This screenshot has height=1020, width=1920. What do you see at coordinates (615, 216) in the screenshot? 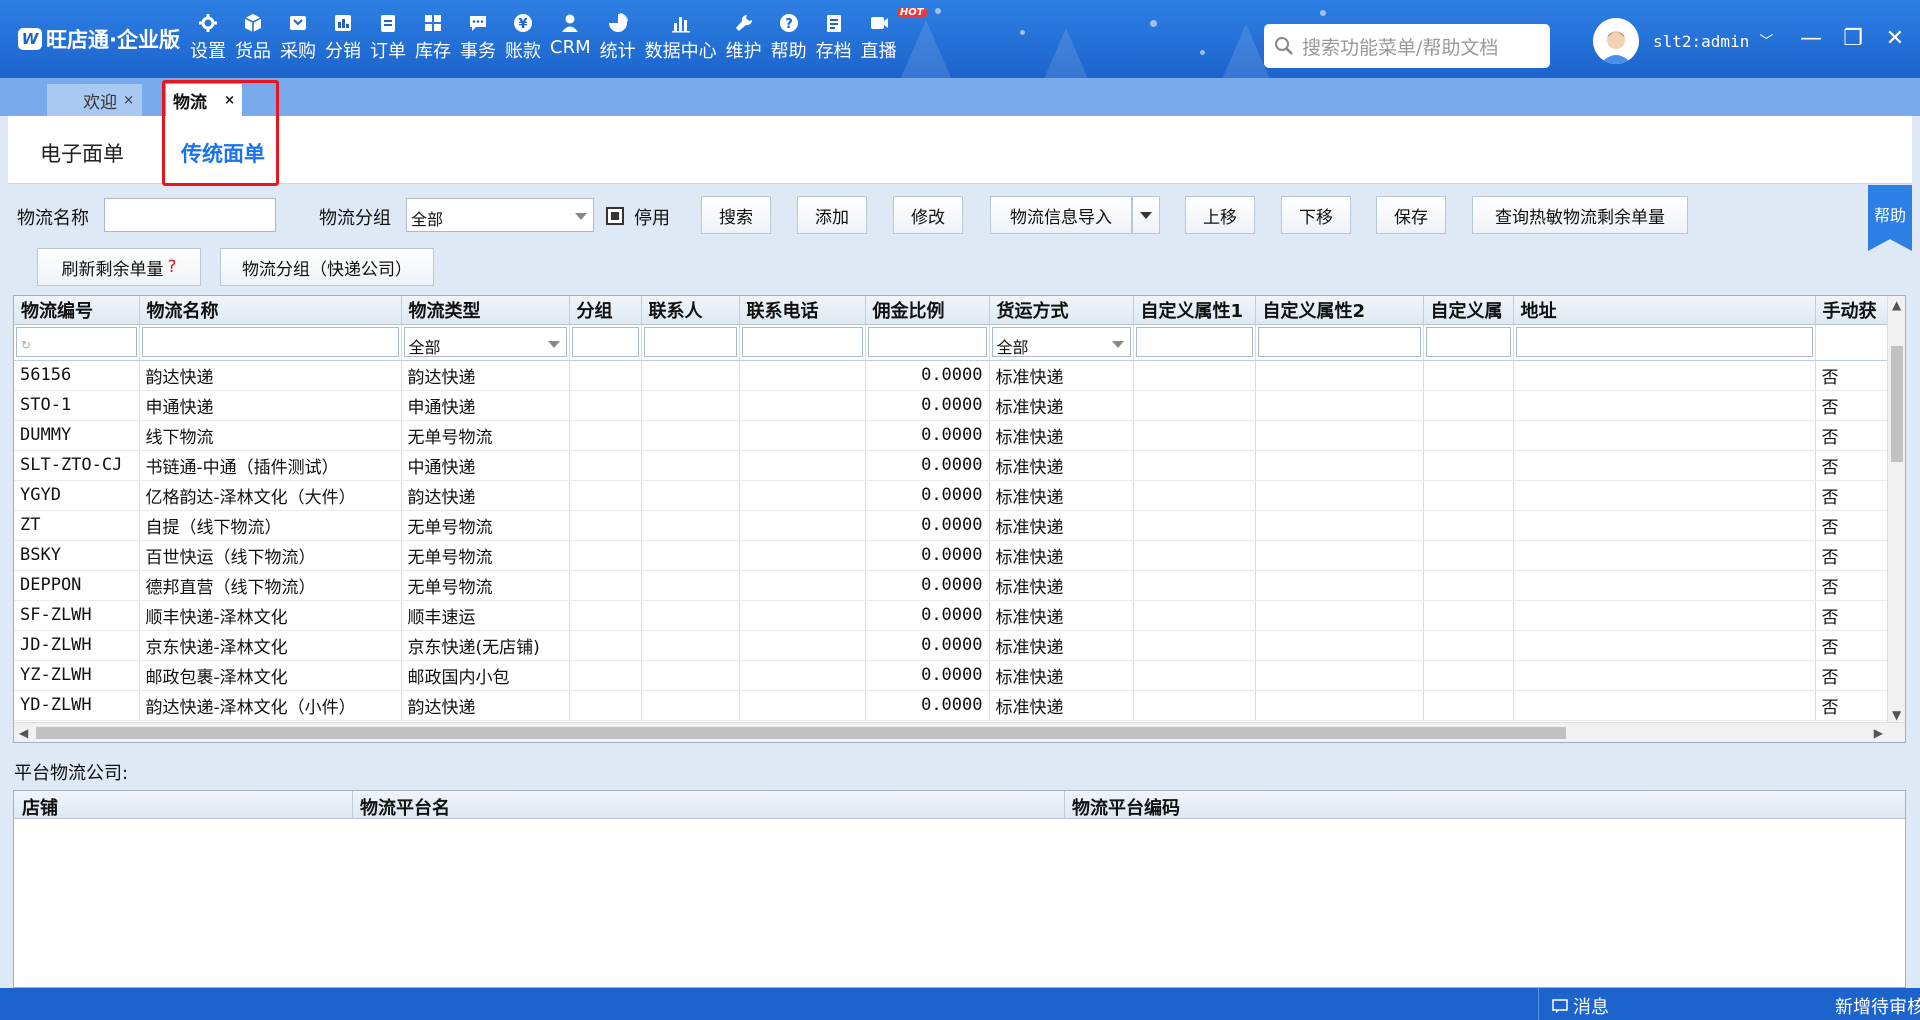
I see `disabled-checkbox` at bounding box center [615, 216].